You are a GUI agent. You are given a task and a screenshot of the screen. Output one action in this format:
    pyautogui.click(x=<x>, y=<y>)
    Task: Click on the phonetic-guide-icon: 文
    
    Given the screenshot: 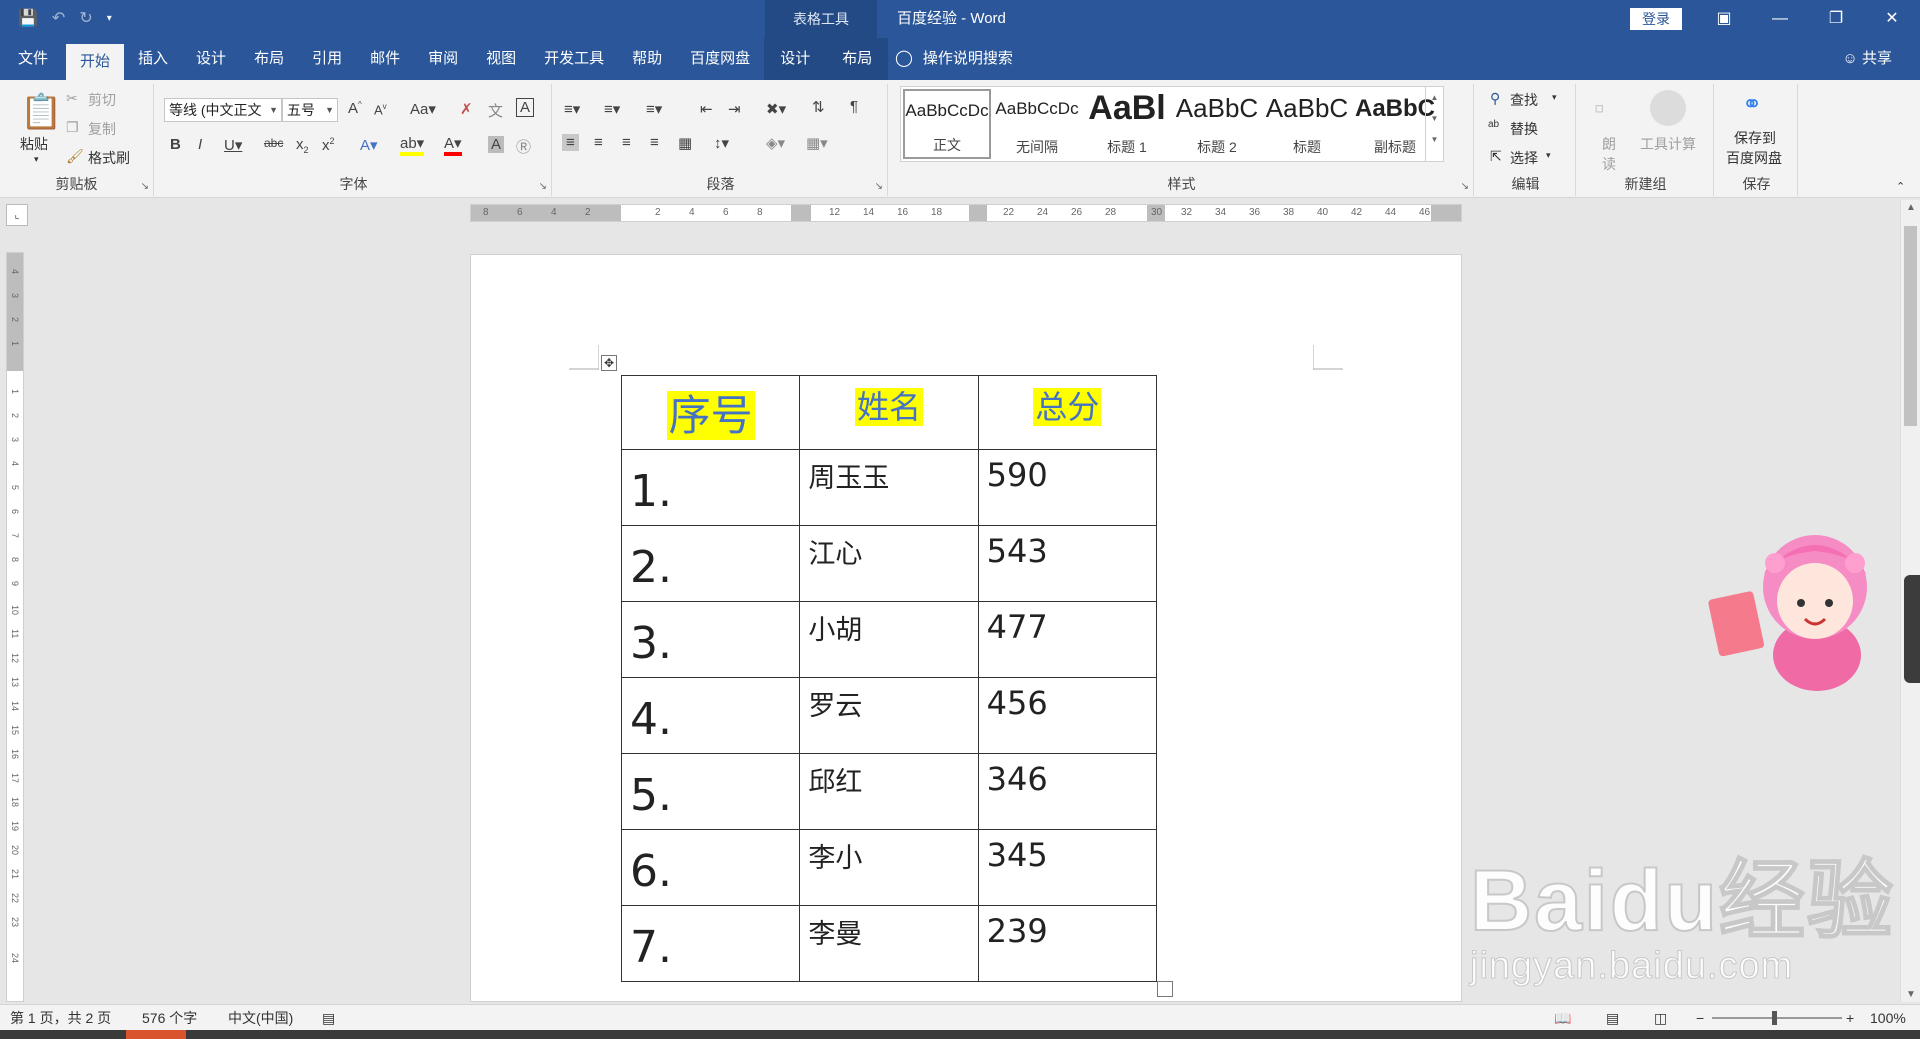 What is the action you would take?
    pyautogui.click(x=495, y=110)
    